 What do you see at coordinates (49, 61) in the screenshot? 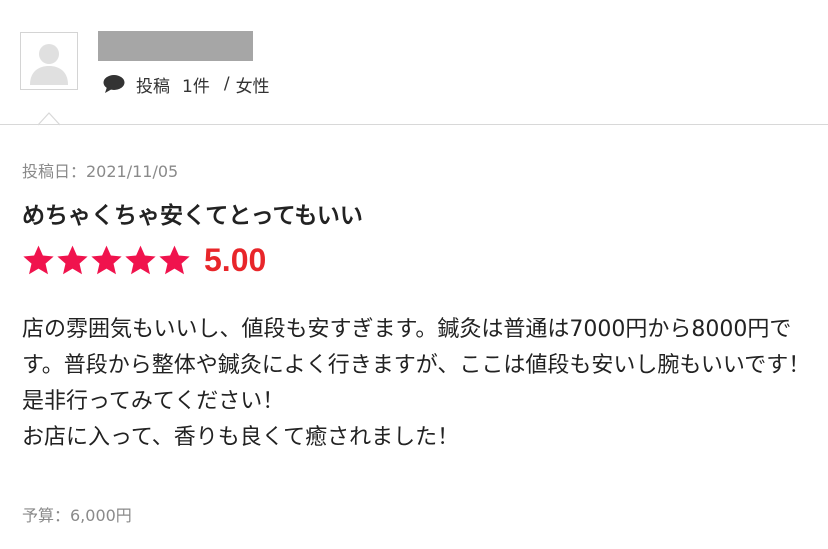
I see `user-avatar-icon` at bounding box center [49, 61].